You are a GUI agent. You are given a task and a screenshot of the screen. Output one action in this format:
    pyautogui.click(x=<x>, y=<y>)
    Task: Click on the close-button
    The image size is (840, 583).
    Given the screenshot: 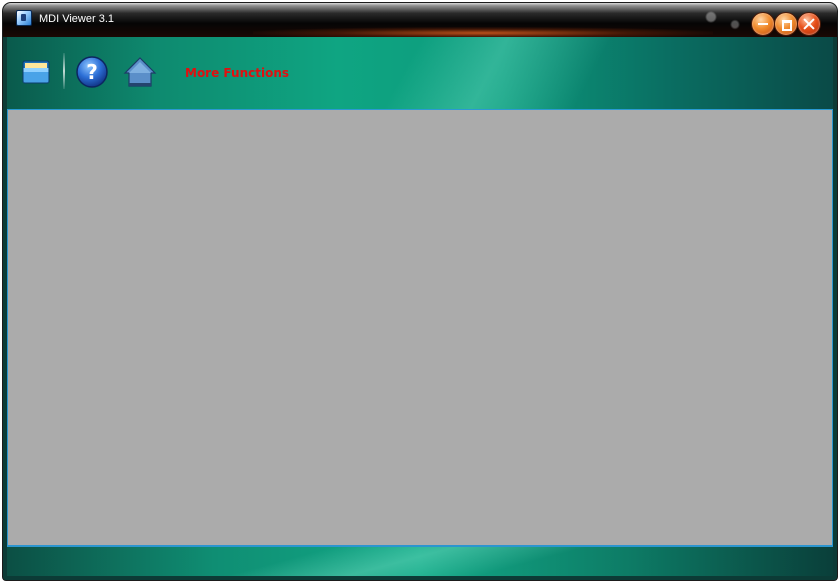 What is the action you would take?
    pyautogui.click(x=809, y=24)
    